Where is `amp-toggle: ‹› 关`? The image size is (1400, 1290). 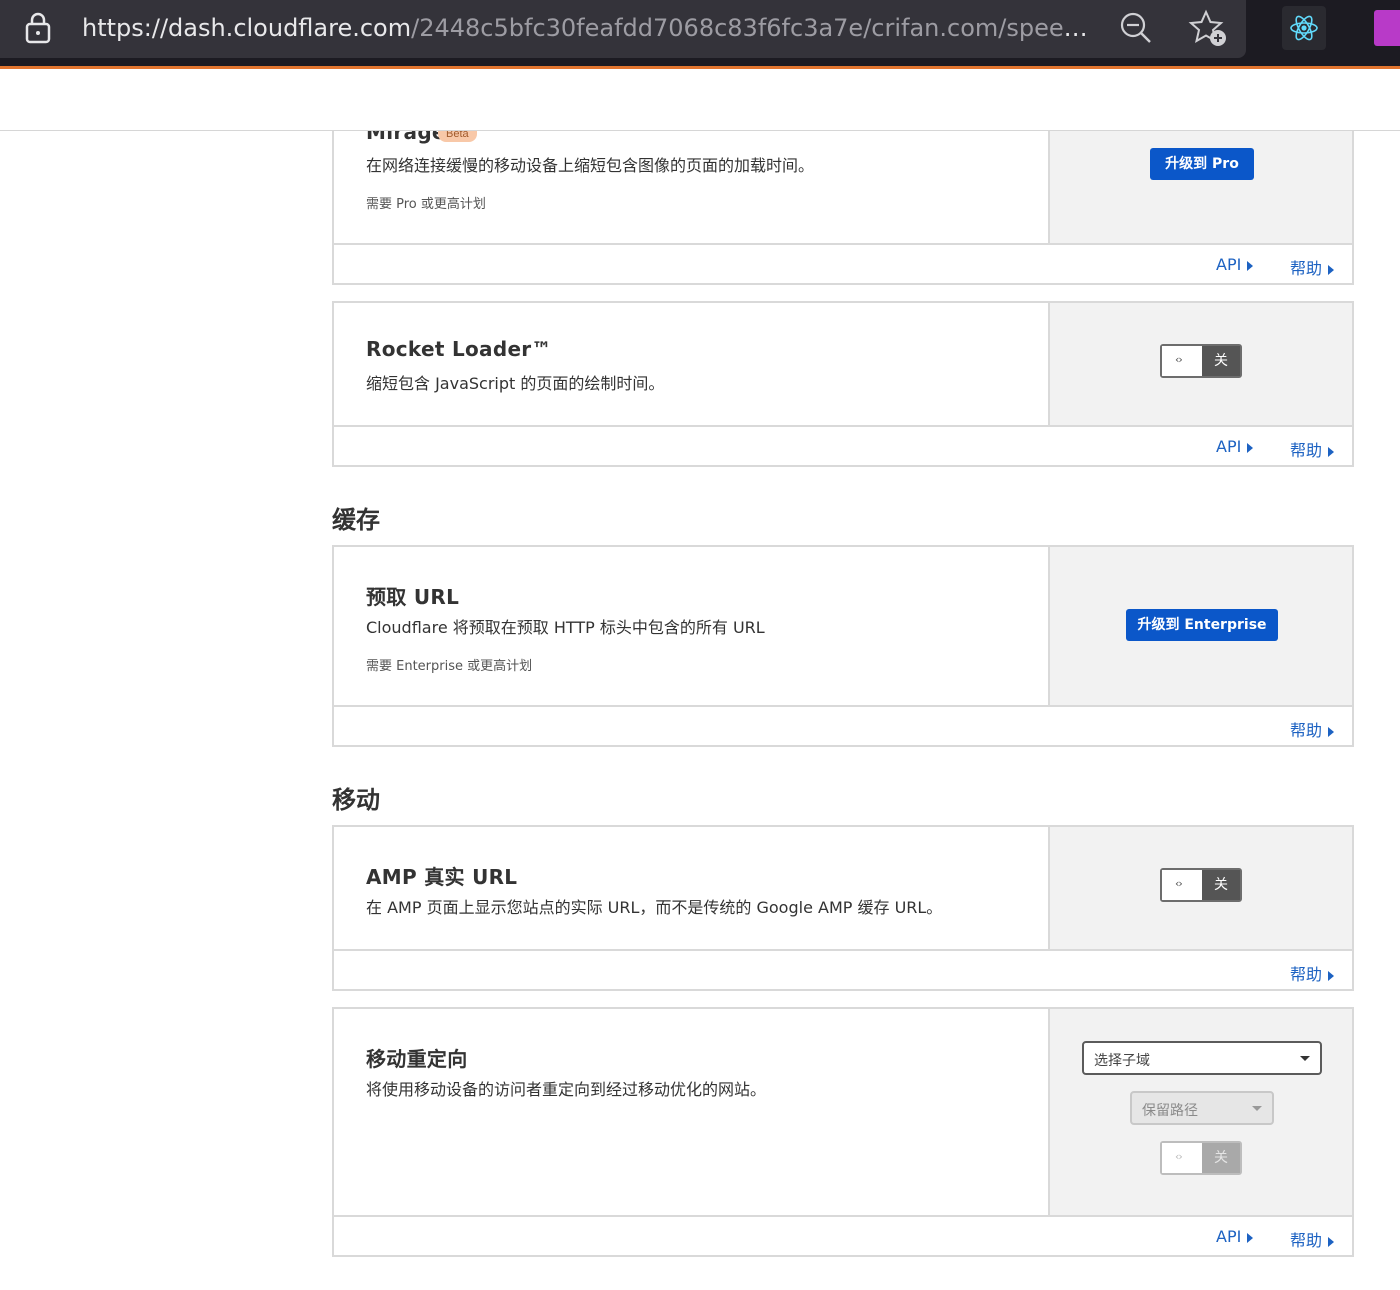
amp-toggle: ‹› 关 is located at coordinates (1201, 885).